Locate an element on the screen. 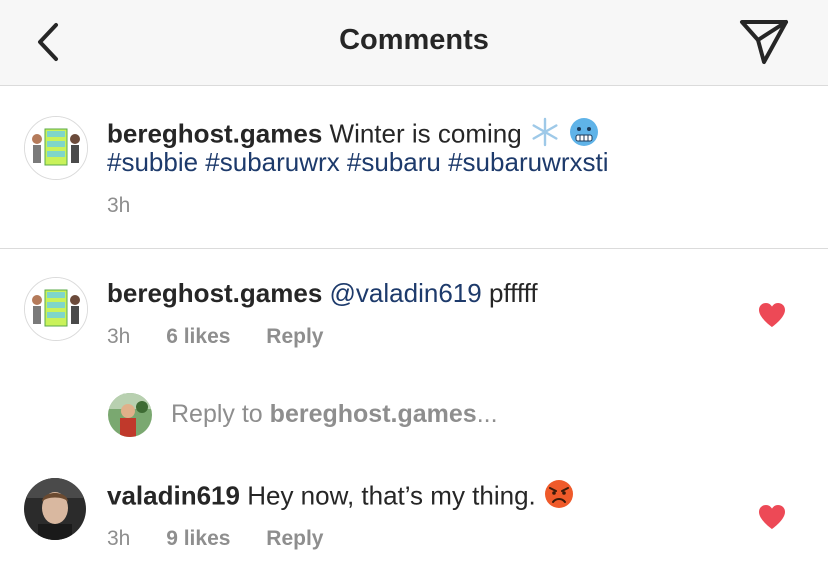 This screenshot has width=828, height=578. comment-text: Hey now, that’s my thing. is located at coordinates (391, 495).